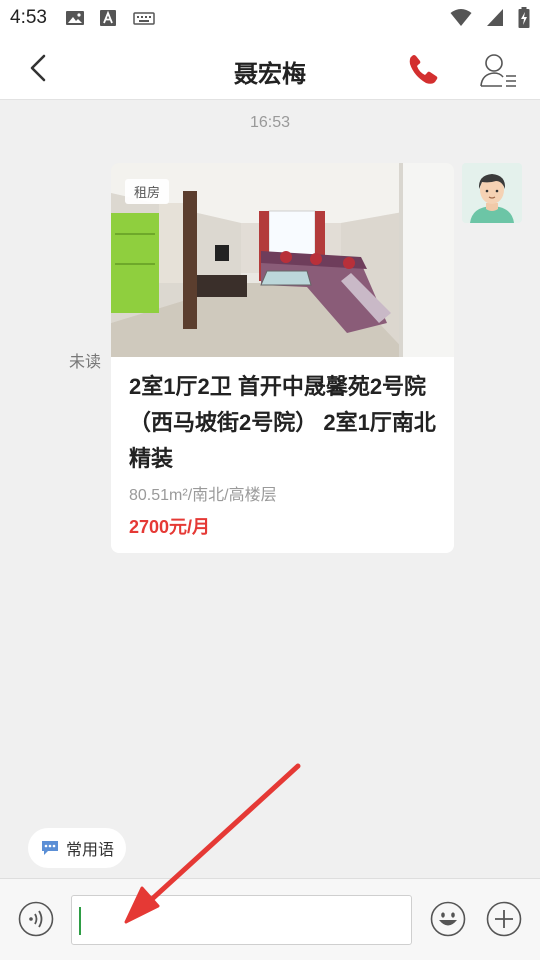  I want to click on quick-phrases-button: 常用语, so click(77, 848).